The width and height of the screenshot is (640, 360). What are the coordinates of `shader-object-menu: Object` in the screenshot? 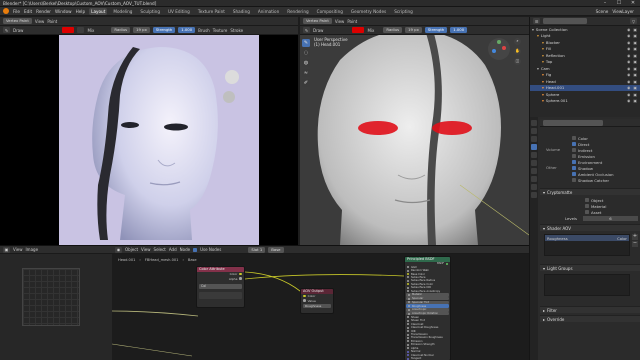 It's located at (131, 249).